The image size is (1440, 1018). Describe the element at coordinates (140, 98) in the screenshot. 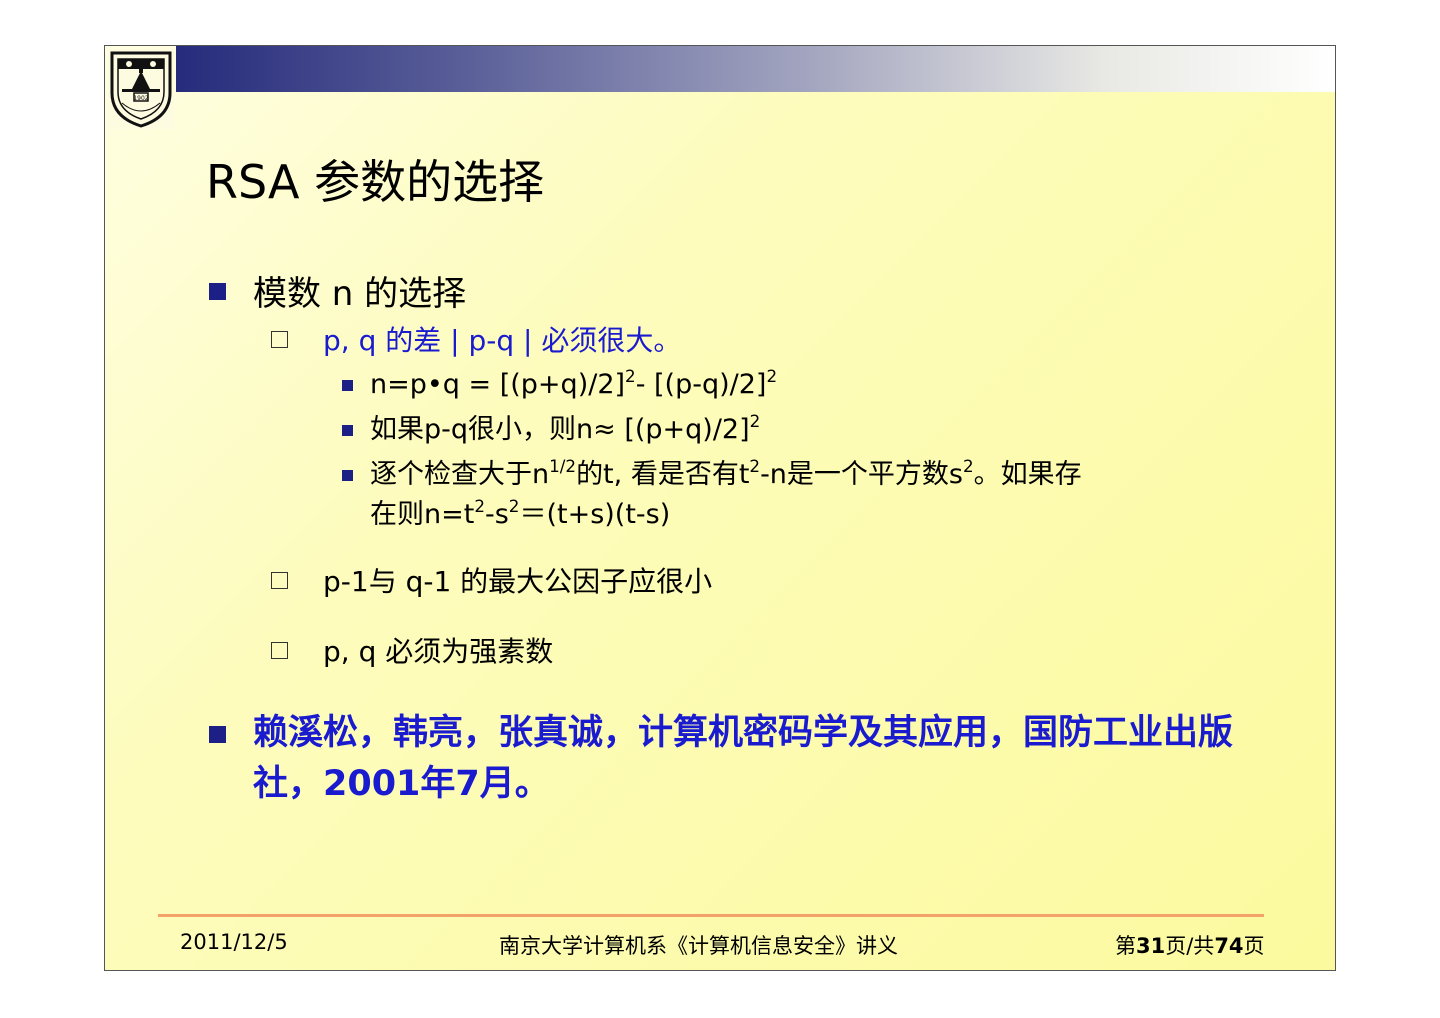

I see `svg-text: 1902` at that location.